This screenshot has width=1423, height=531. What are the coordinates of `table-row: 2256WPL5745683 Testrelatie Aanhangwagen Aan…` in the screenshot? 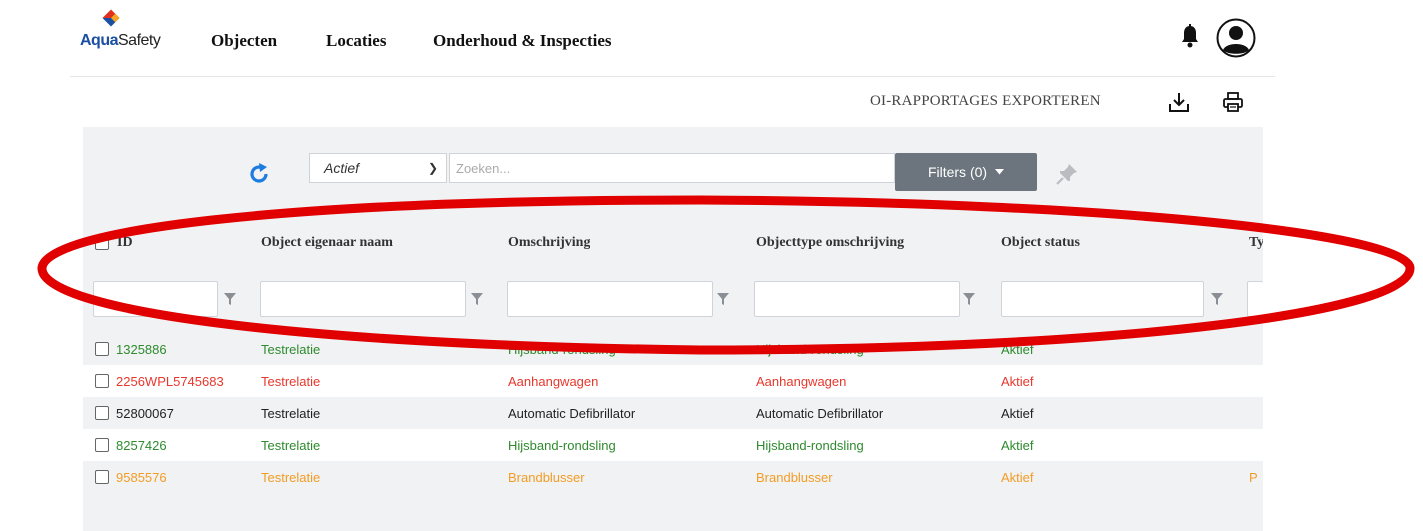 It's located at (673, 381).